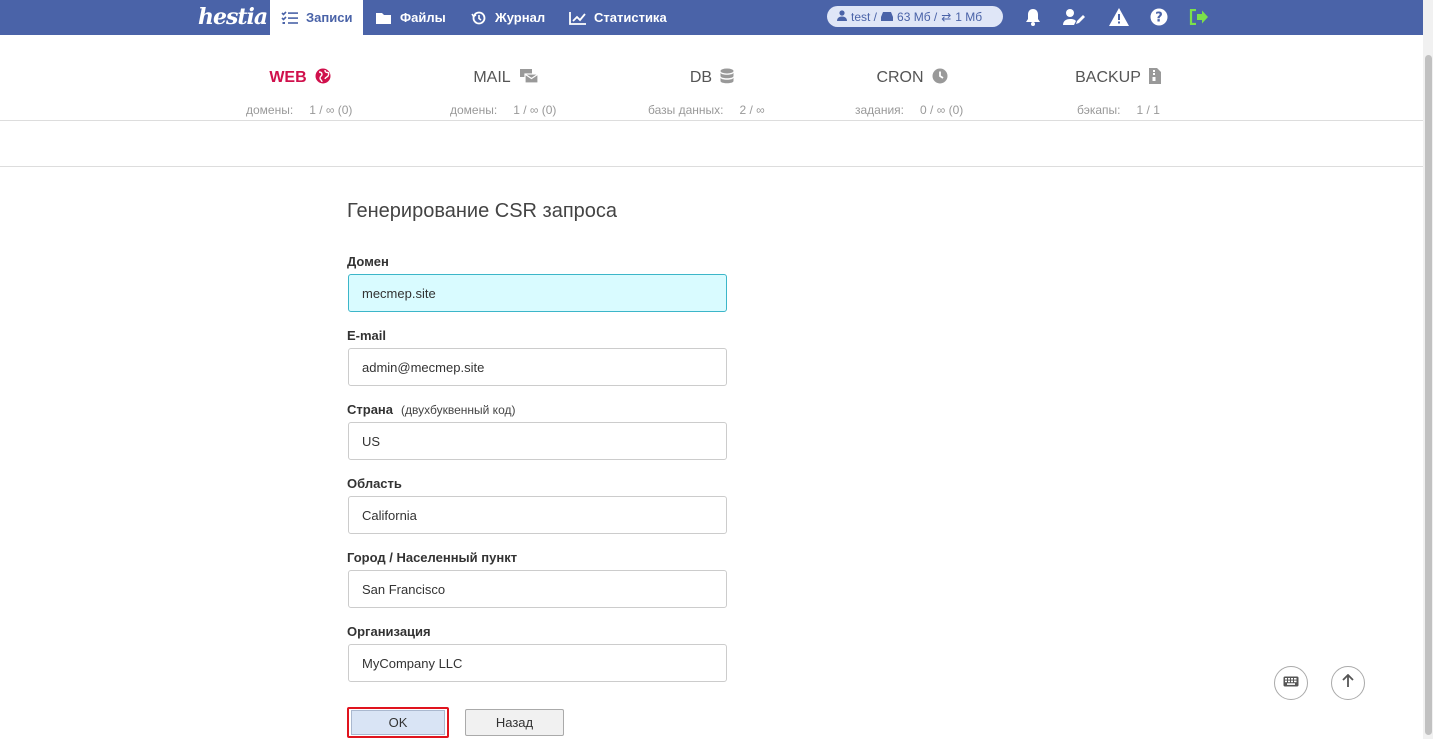 The height and width of the screenshot is (739, 1433). I want to click on state-input, so click(537, 515).